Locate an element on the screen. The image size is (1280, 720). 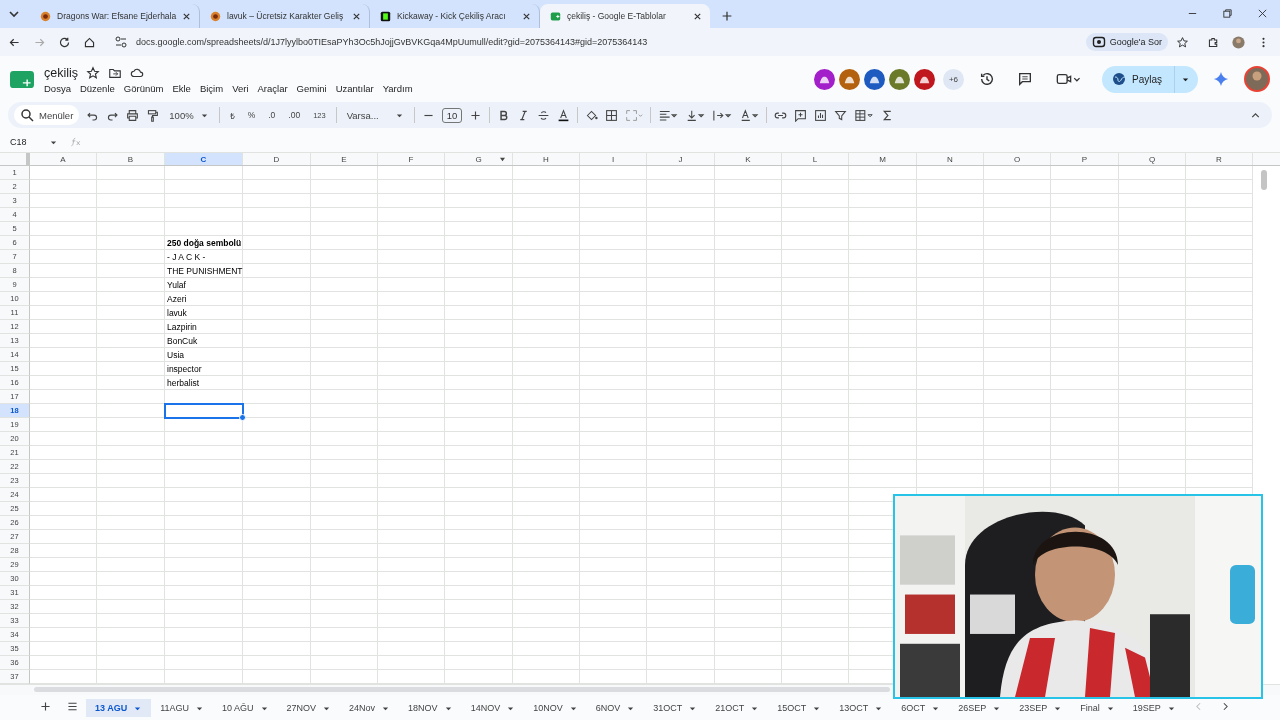
site-settings-icon is located at coordinates (121, 42).